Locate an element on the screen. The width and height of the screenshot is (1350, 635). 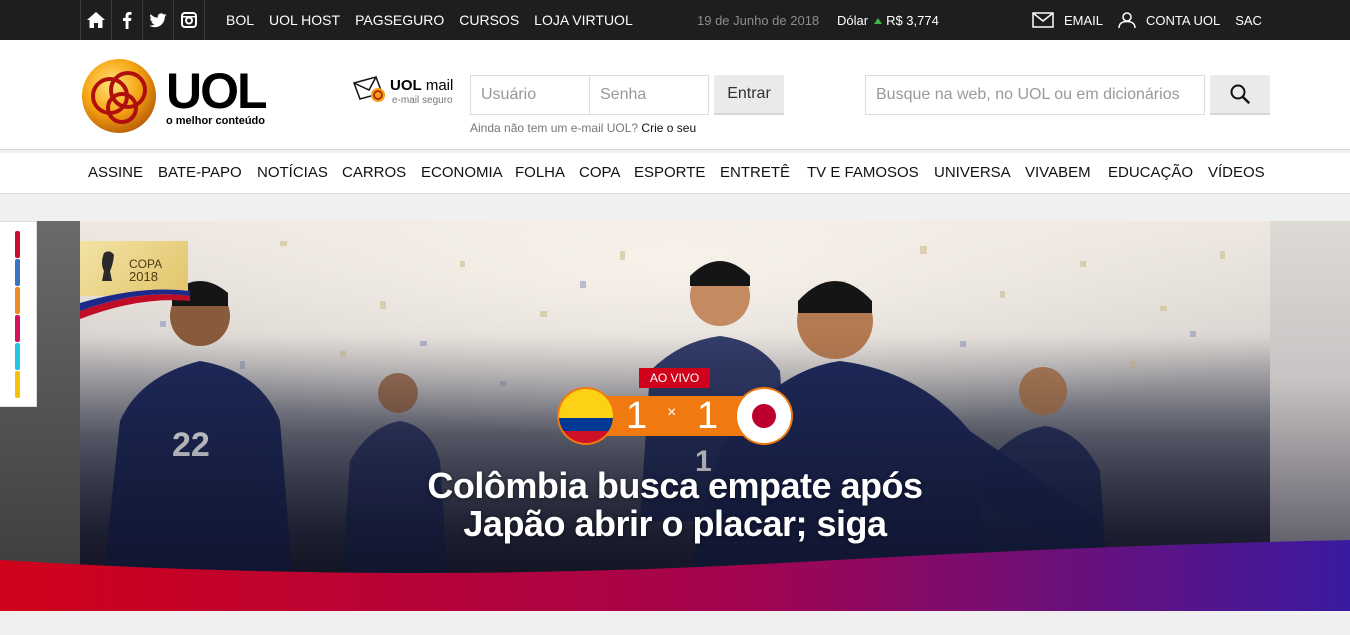
sac-link: SAC is located at coordinates (1248, 20).